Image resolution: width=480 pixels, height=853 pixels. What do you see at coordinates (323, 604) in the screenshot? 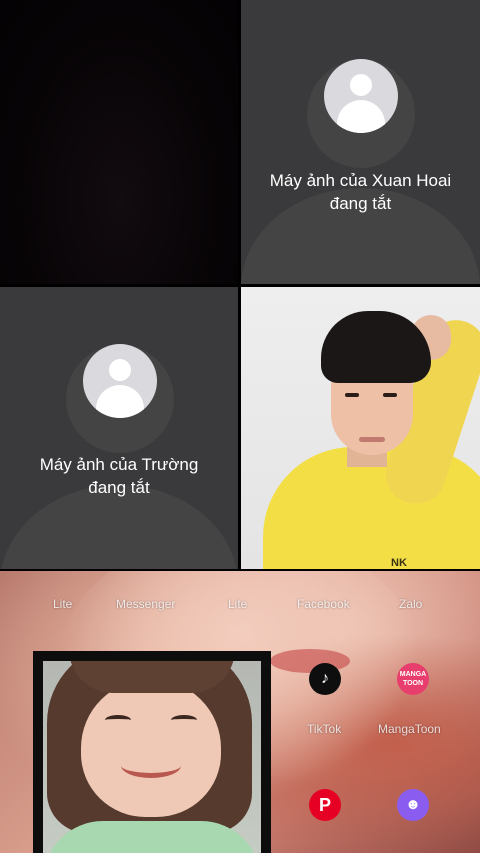
I see `app-label: Facebook` at bounding box center [323, 604].